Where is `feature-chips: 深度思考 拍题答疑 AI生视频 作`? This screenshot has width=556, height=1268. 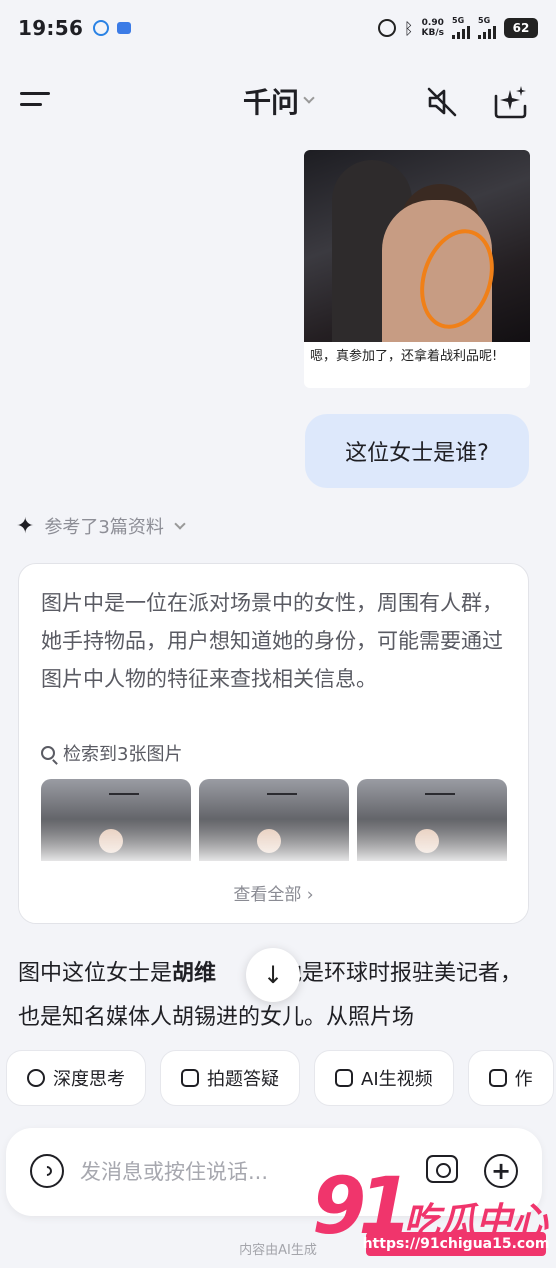 feature-chips: 深度思考 拍题答疑 AI生视频 作 is located at coordinates (280, 1078).